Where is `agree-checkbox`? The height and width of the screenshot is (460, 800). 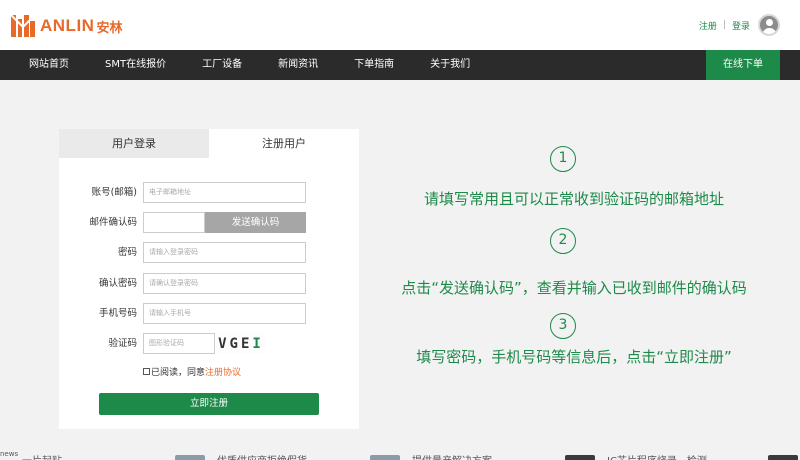
agree-checkbox is located at coordinates (146, 371).